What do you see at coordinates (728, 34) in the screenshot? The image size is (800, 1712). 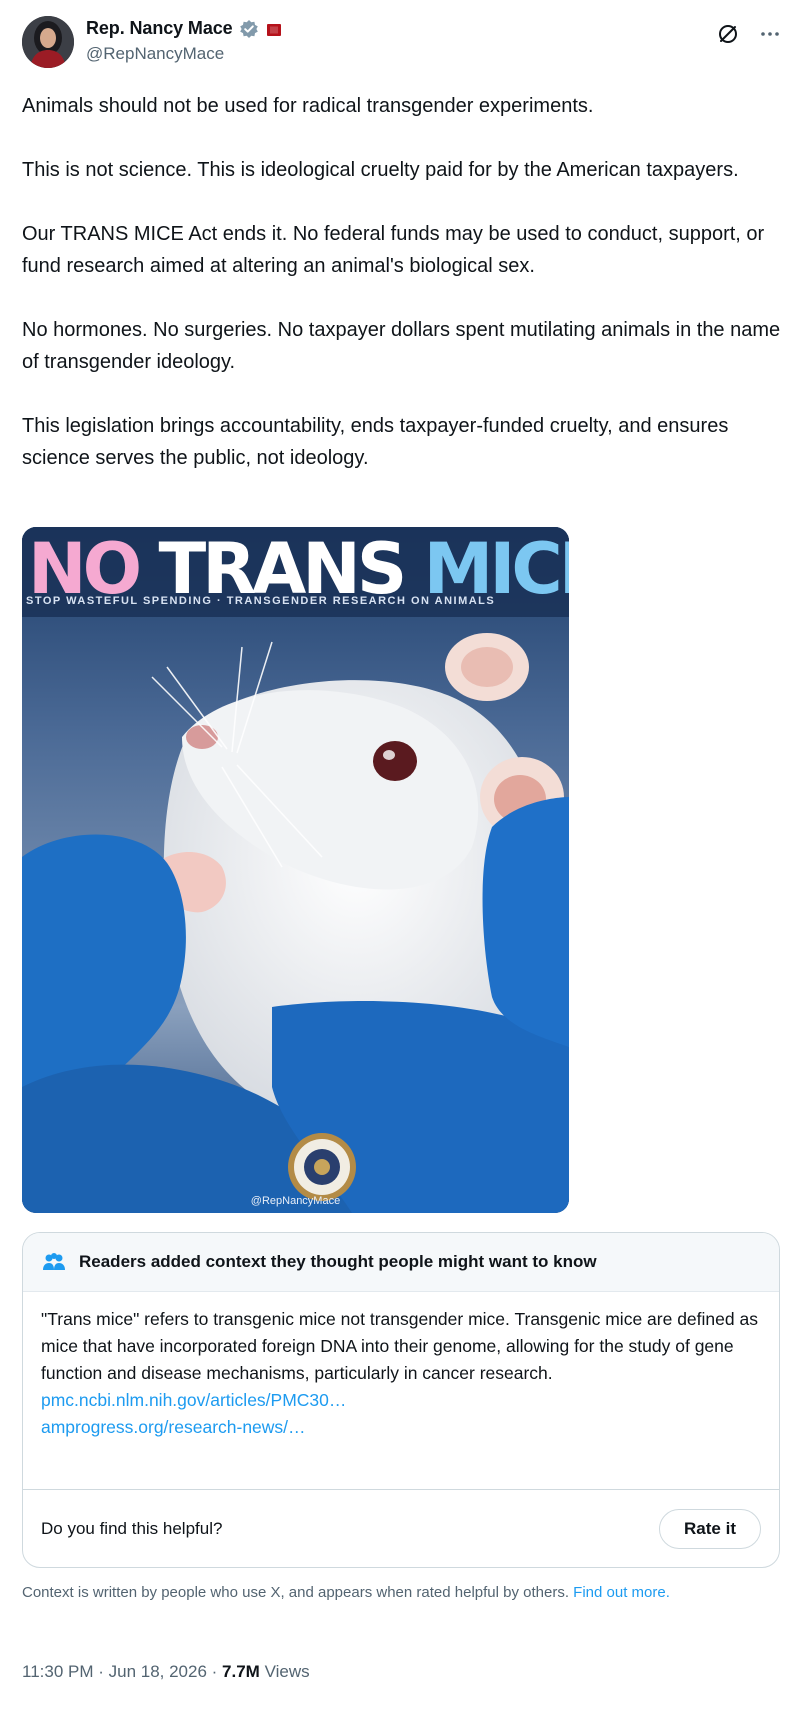 I see `grok-icon` at bounding box center [728, 34].